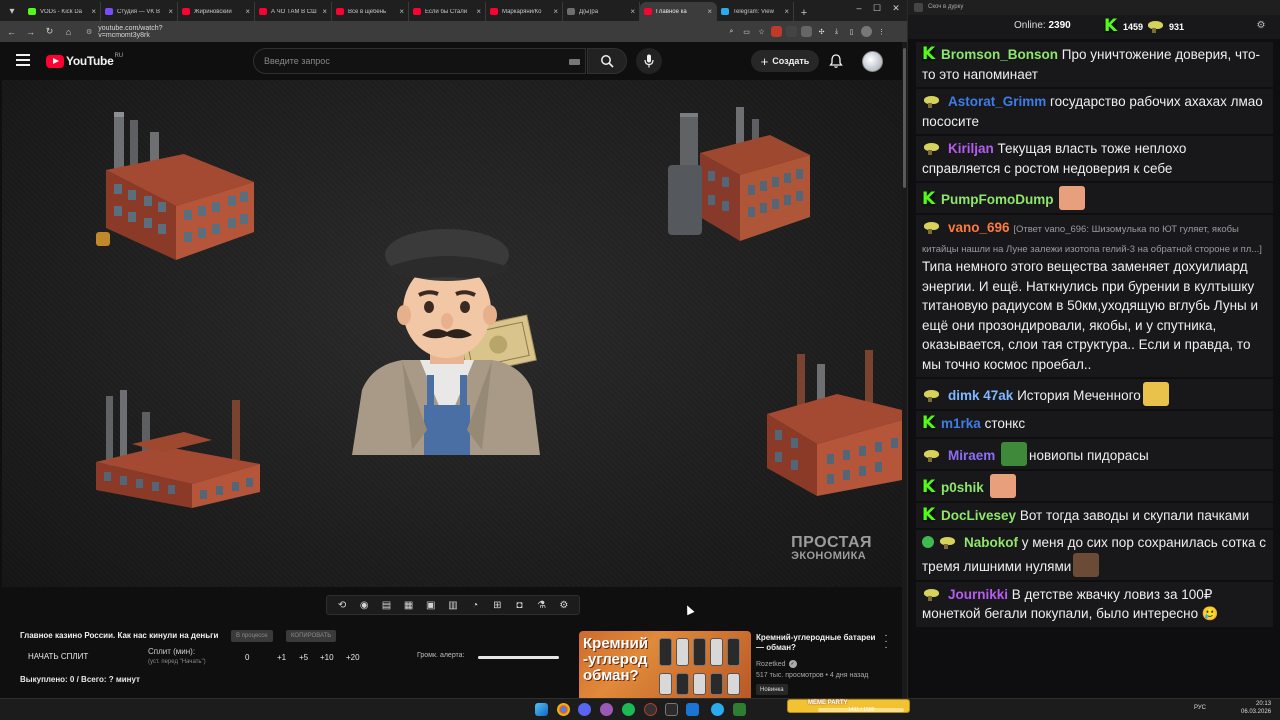 The height and width of the screenshot is (720, 1280). Describe the element at coordinates (904, 118) in the screenshot. I see `scrollbar-thumb` at that location.